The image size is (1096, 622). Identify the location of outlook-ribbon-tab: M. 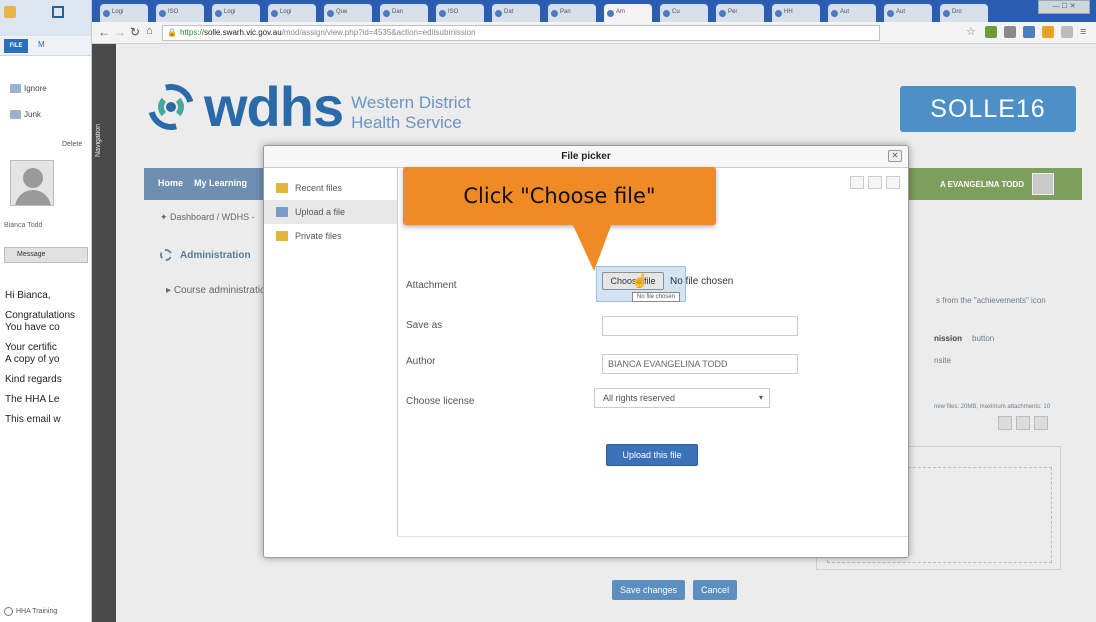
(41, 44).